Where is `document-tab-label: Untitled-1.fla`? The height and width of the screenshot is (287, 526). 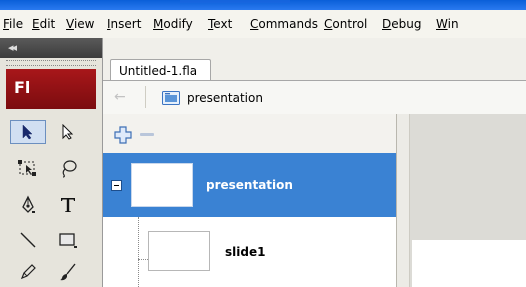
document-tab-label: Untitled-1.fla is located at coordinates (158, 71).